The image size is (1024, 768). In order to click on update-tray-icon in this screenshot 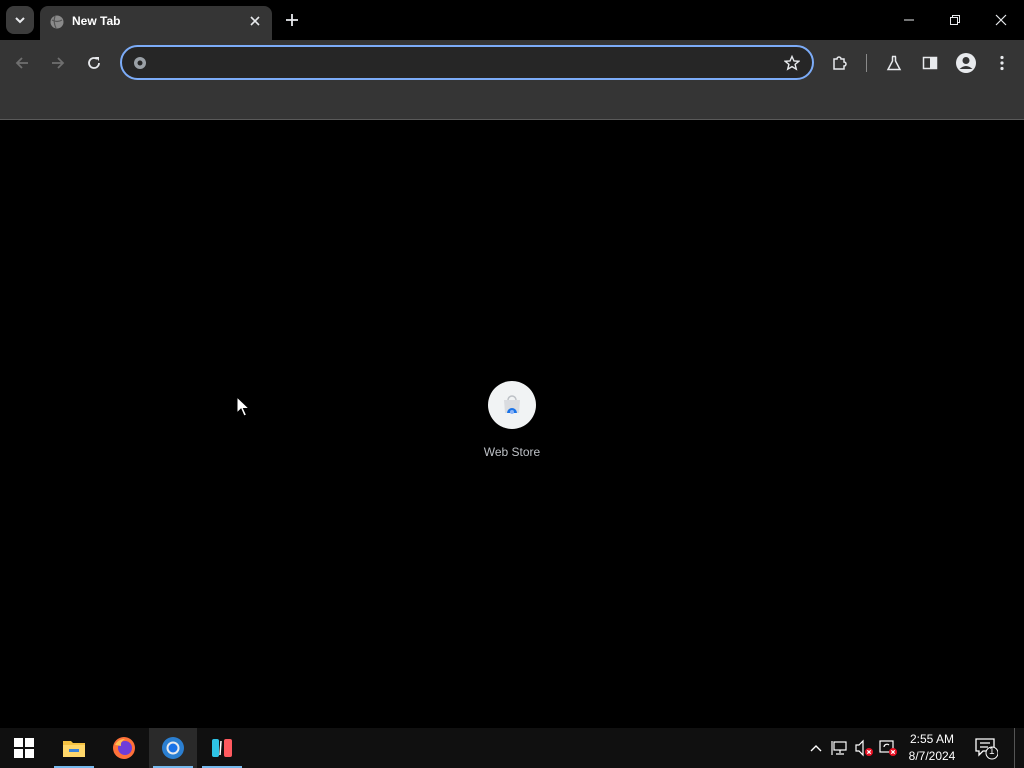, I will do `click(888, 748)`.